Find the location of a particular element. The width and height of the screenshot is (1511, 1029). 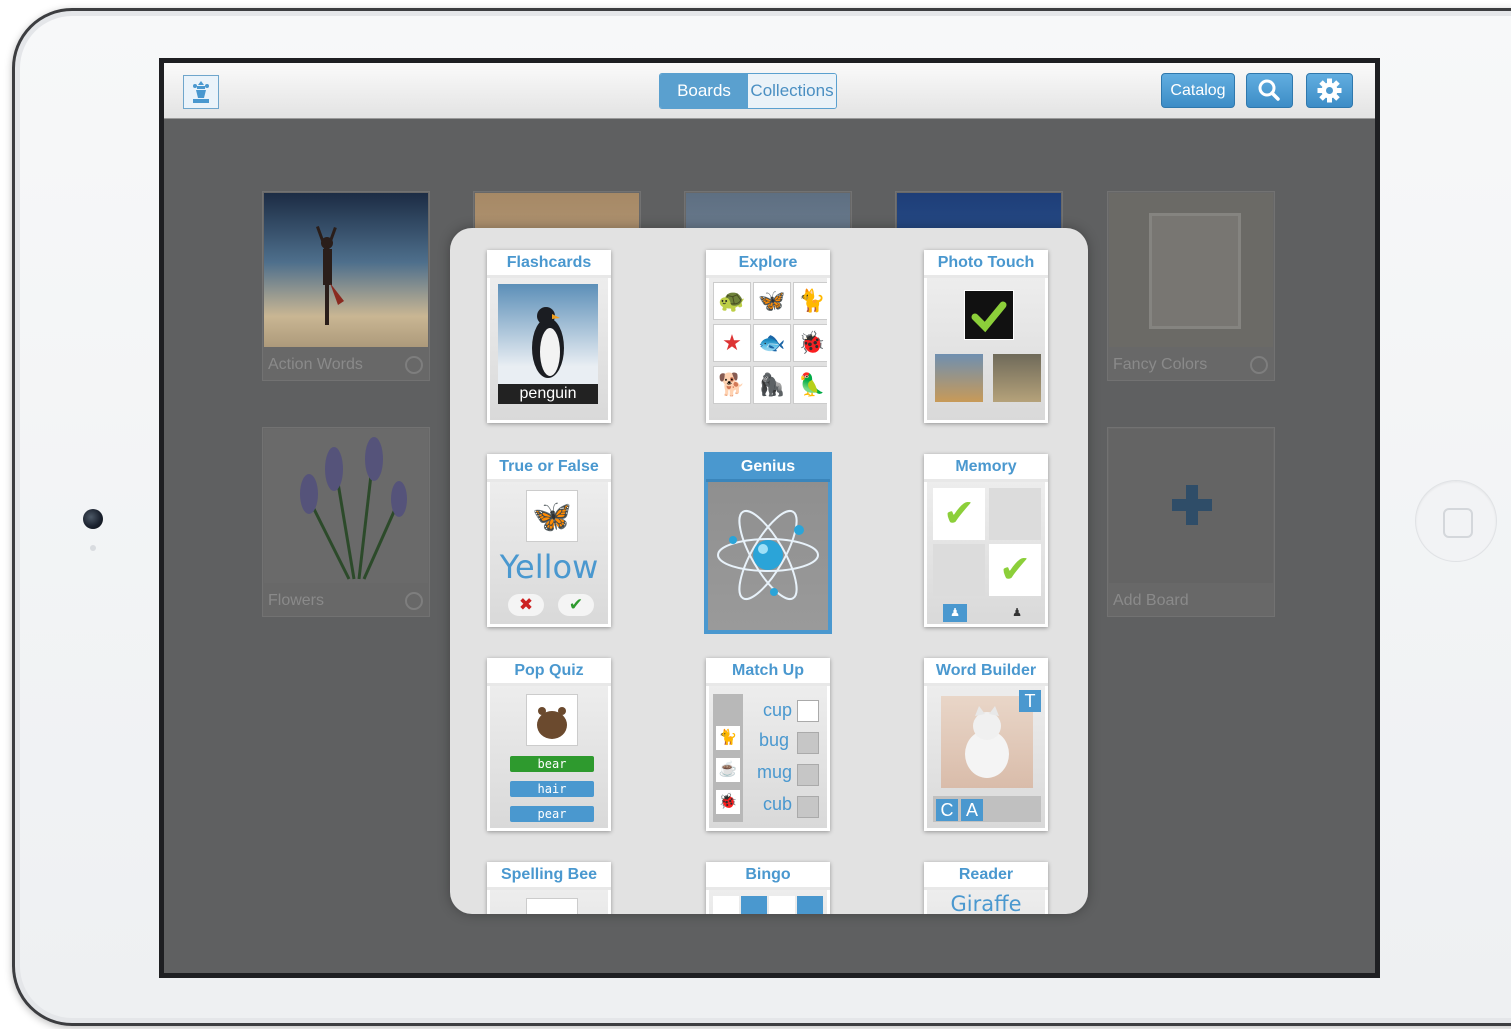

activity-card-photo-touch: Photo Touch is located at coordinates (986, 336).